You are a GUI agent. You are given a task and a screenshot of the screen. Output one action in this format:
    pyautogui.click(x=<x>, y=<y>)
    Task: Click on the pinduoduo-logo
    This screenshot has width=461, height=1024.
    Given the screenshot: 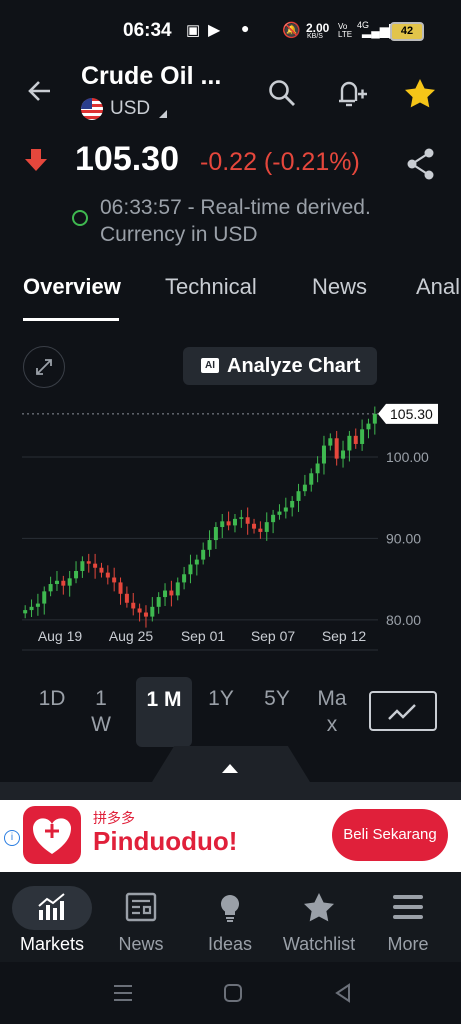 What is the action you would take?
    pyautogui.click(x=52, y=835)
    